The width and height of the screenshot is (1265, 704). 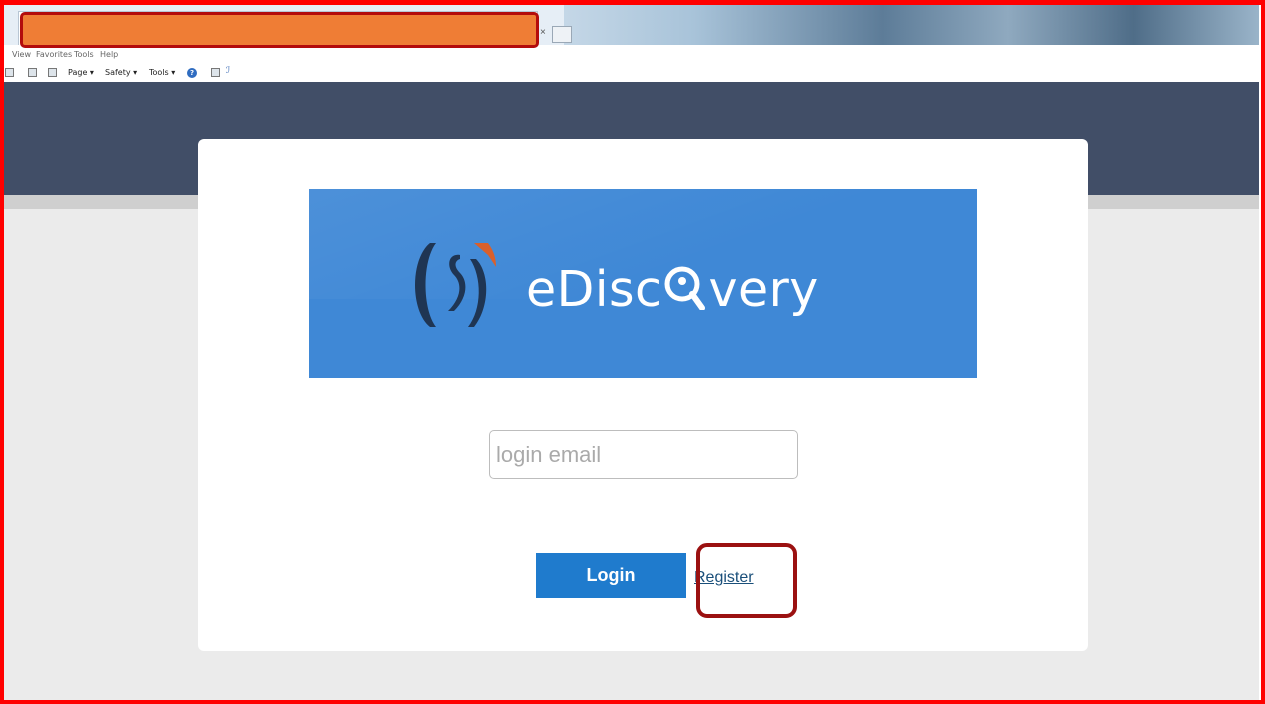 What do you see at coordinates (455, 285) in the screenshot?
I see `logo-icon` at bounding box center [455, 285].